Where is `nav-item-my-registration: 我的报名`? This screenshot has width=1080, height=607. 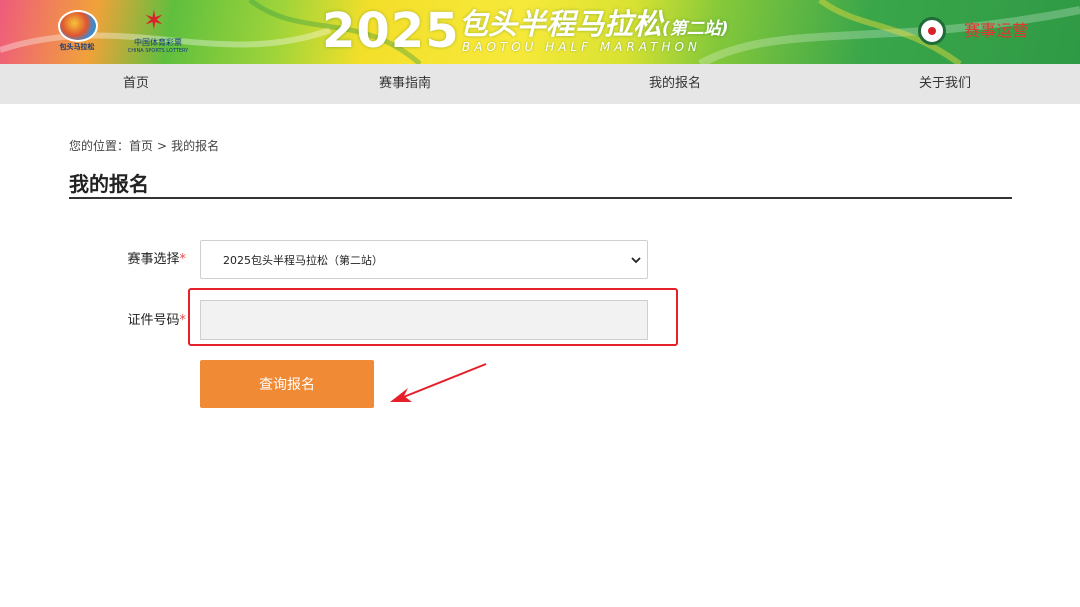
nav-item-my-registration: 我的报名 is located at coordinates (675, 84).